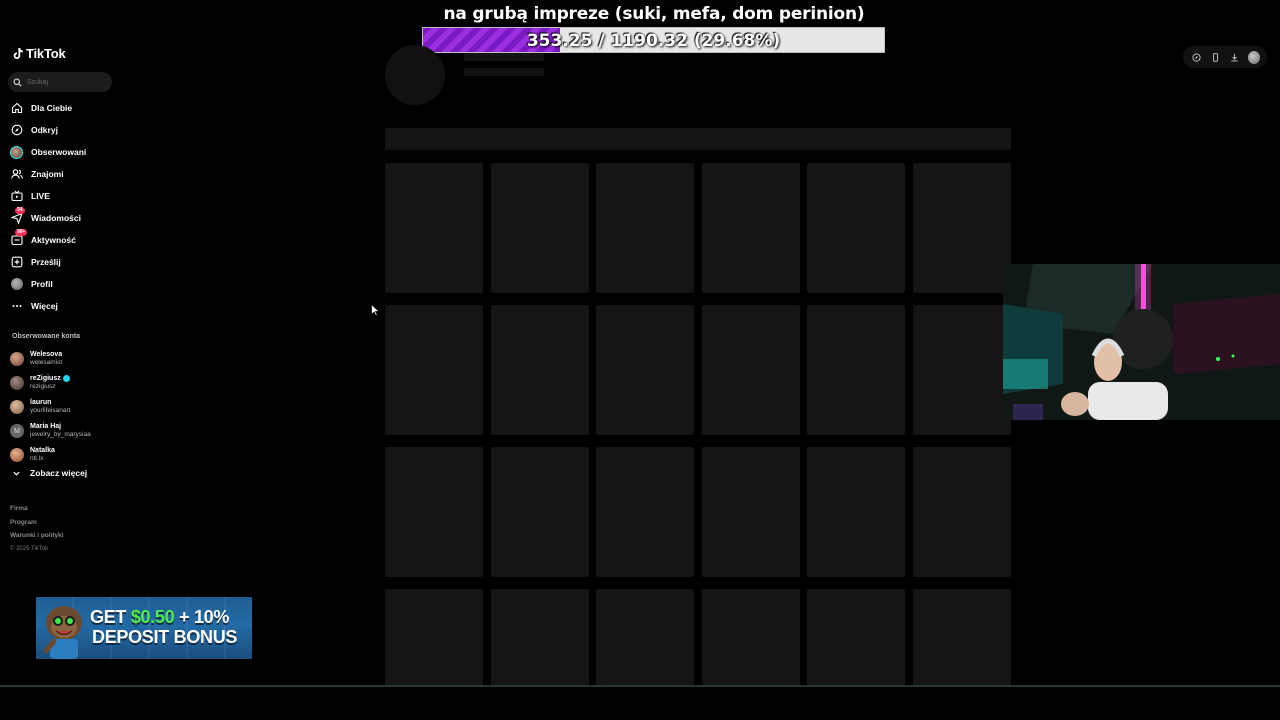 The height and width of the screenshot is (720, 1280). I want to click on nav-label: Odkryj, so click(44, 130).